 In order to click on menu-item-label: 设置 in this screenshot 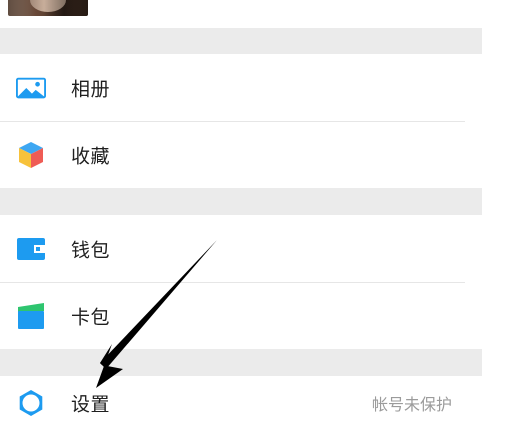, I will do `click(91, 404)`.